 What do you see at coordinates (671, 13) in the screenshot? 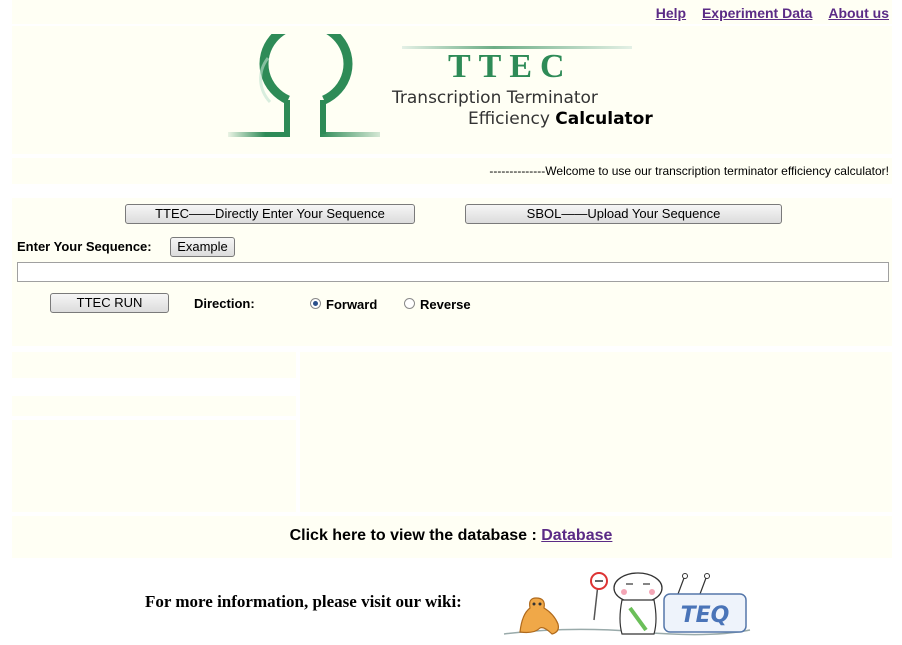
I see `help-link: Help` at bounding box center [671, 13].